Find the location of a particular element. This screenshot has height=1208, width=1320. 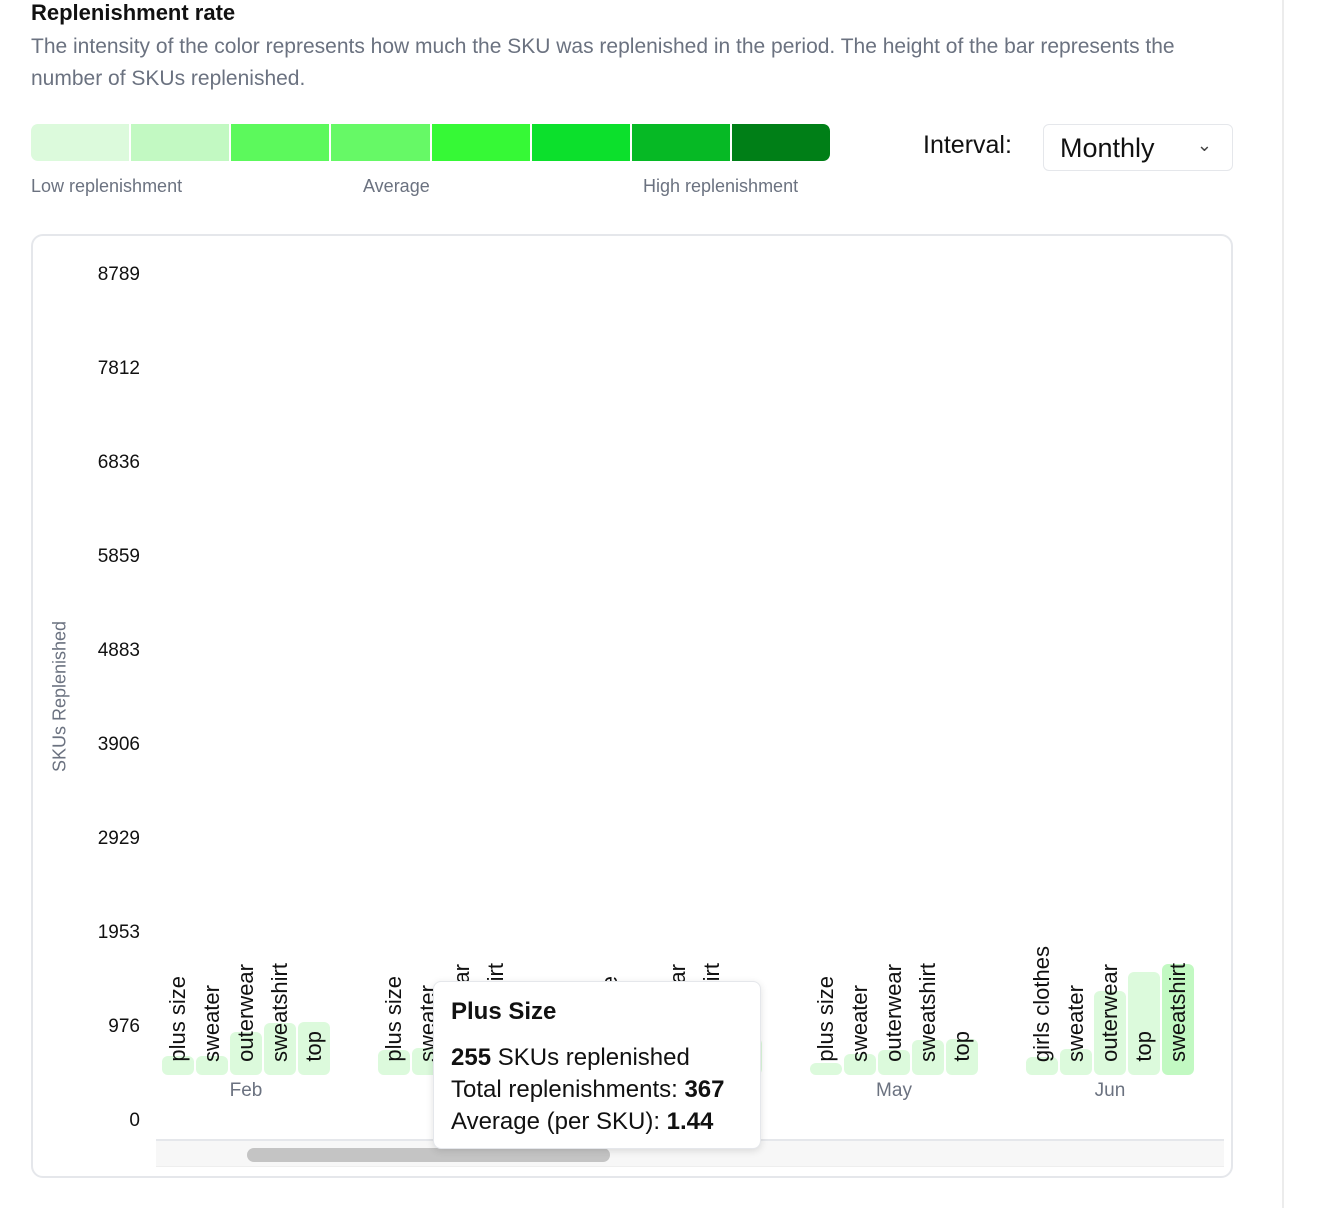

chevron-down-icon: ⌄ is located at coordinates (1204, 145).